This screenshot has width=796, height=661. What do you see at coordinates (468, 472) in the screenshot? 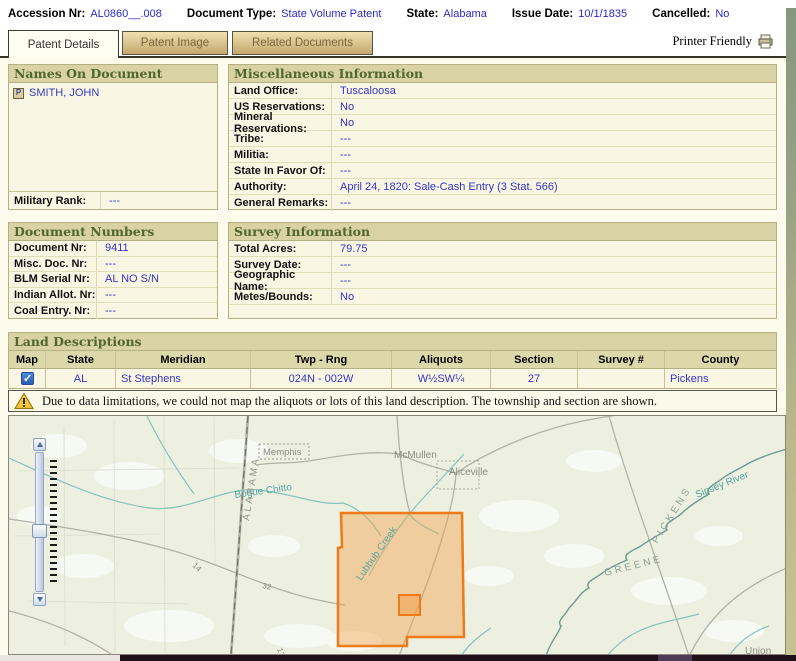
I see `aliceville-label: Aliceville` at bounding box center [468, 472].